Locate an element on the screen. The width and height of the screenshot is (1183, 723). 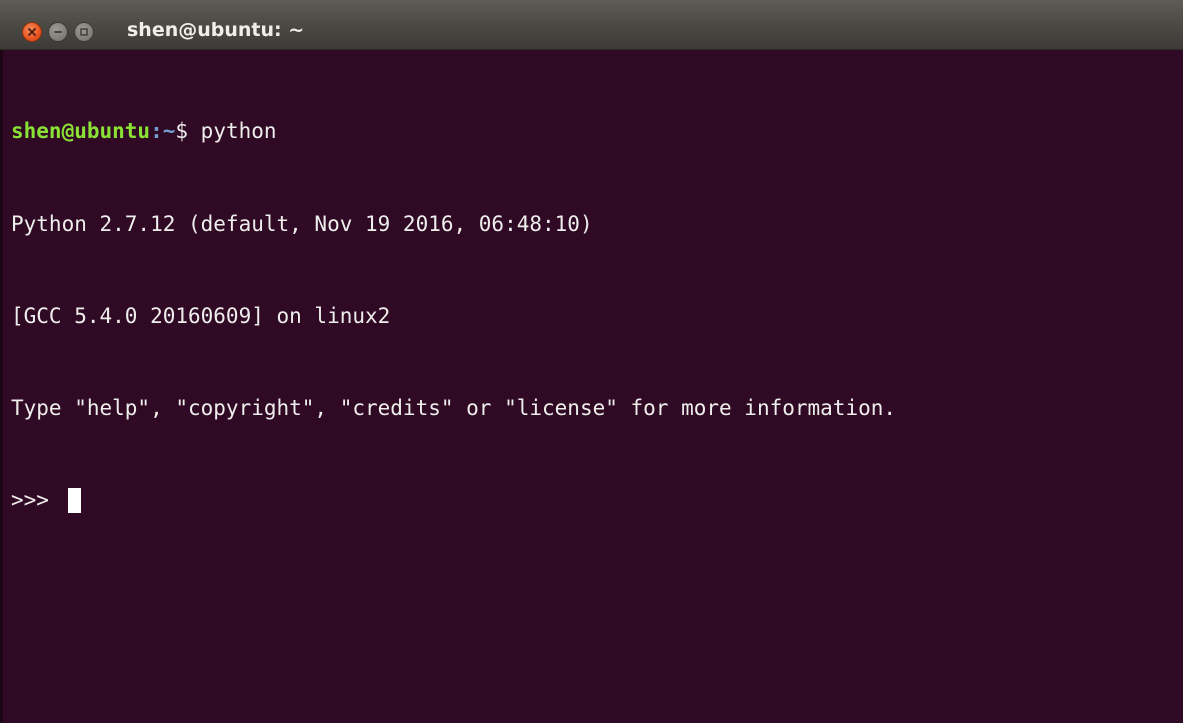
maximize-icon is located at coordinates (84, 32).